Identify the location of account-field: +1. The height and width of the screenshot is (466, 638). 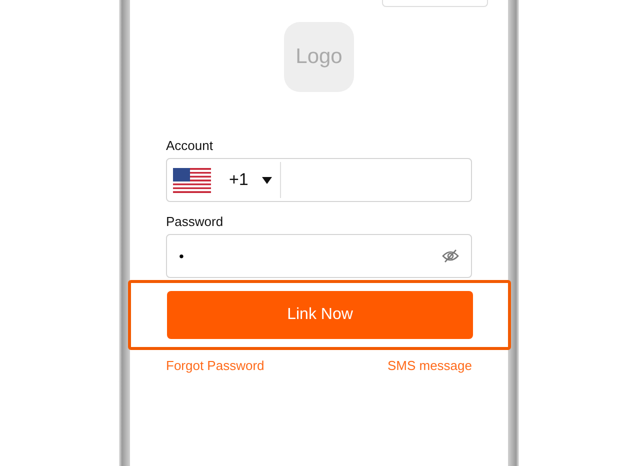
(319, 180).